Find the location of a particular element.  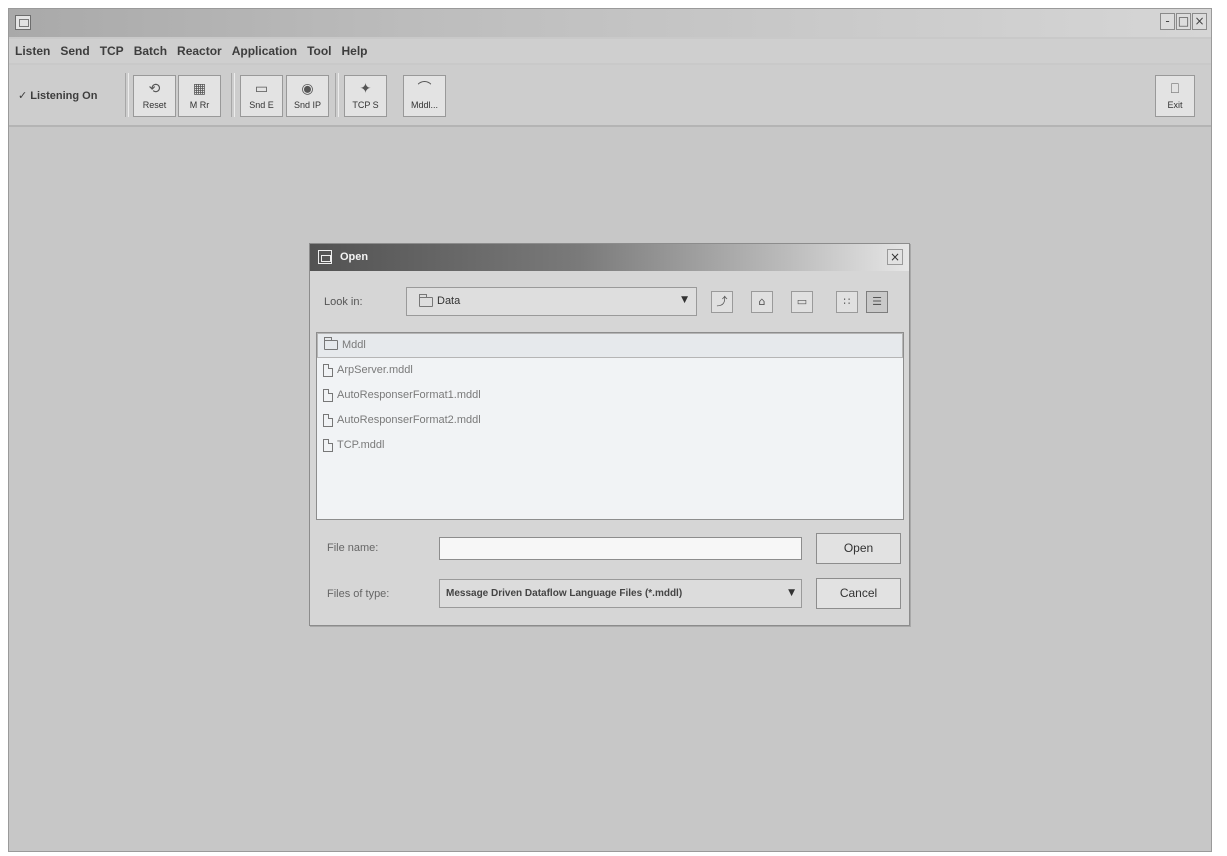

new-folder-button: ▭ is located at coordinates (802, 302).